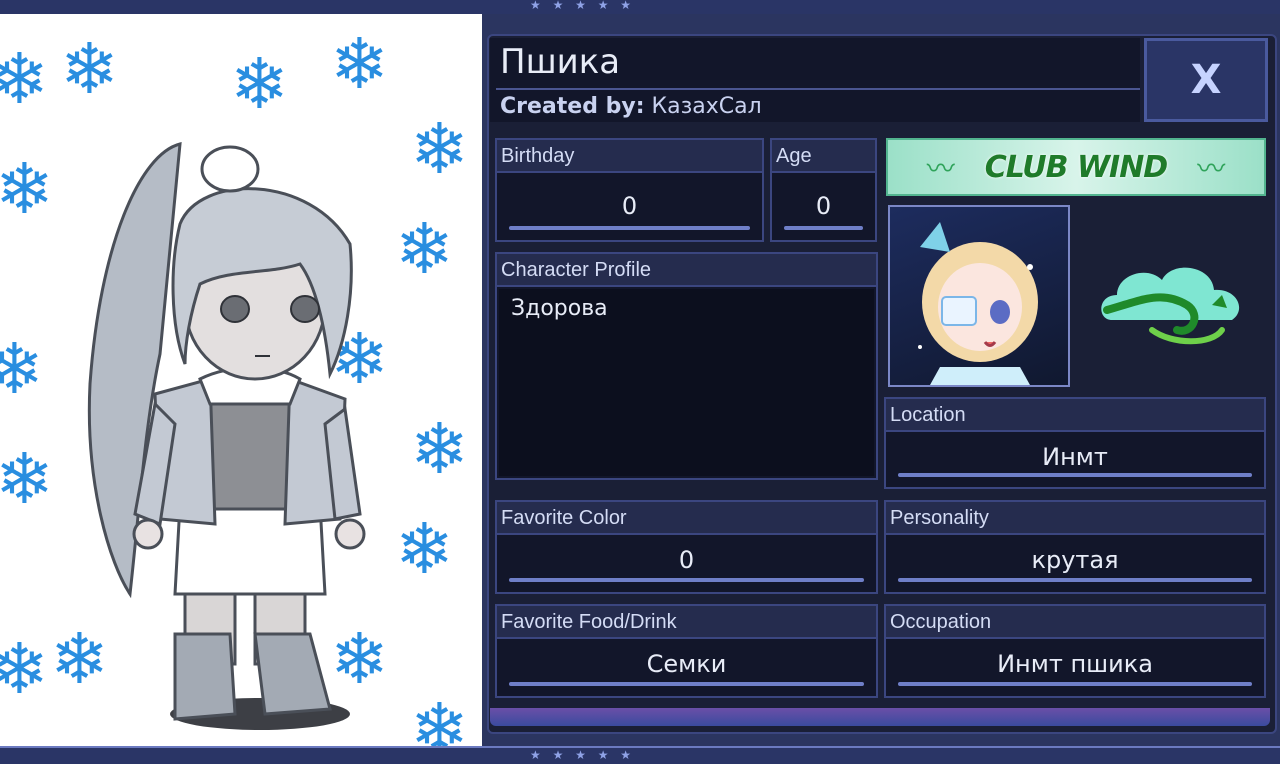  Describe the element at coordinates (978, 303) in the screenshot. I see `avatar-art` at that location.